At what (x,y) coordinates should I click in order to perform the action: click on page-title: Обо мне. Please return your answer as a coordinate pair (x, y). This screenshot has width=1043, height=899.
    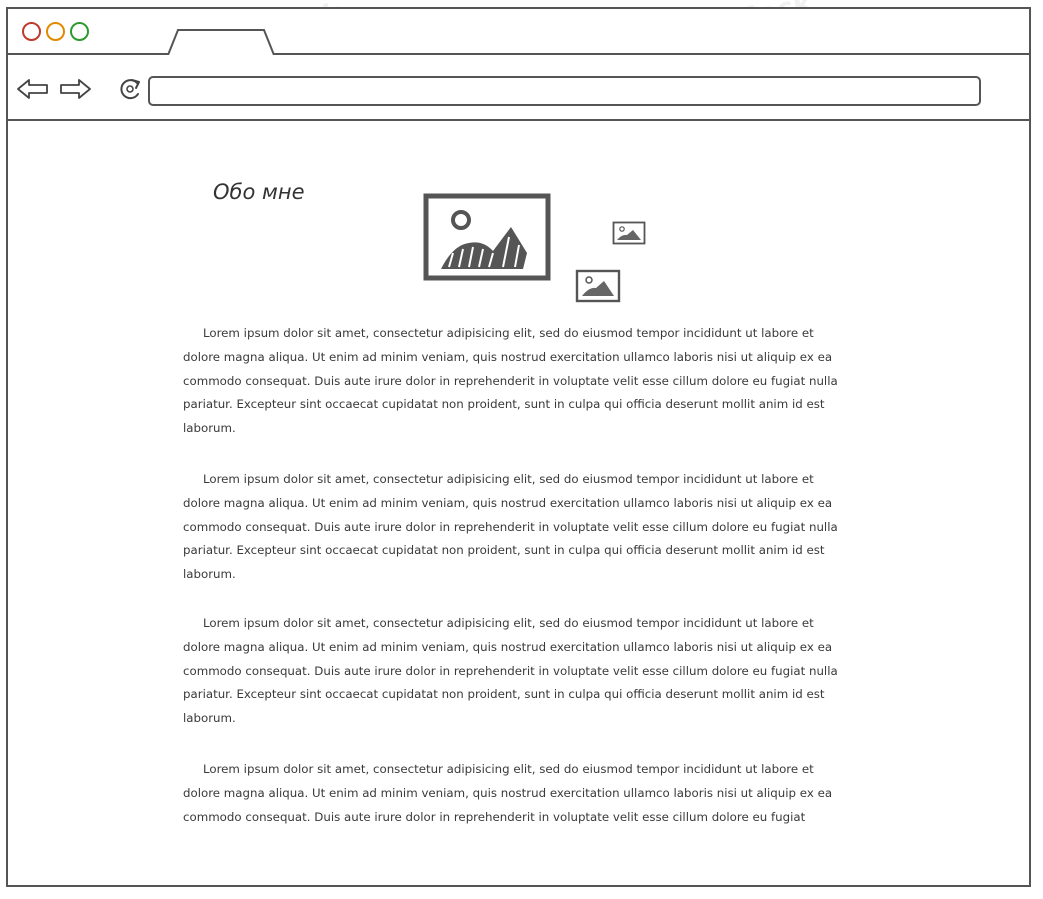
    Looking at the image, I should click on (259, 192).